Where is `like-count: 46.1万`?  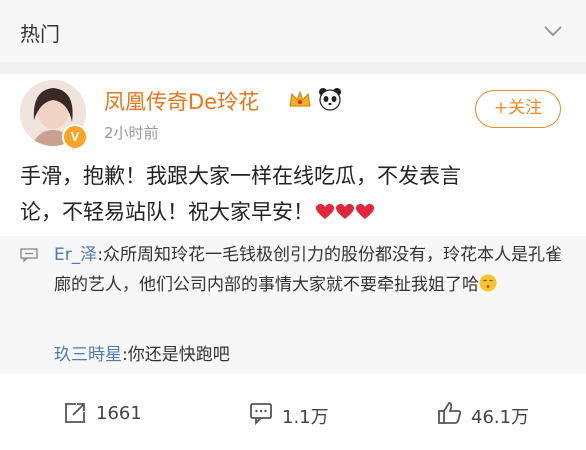
like-count: 46.1万 is located at coordinates (500, 417).